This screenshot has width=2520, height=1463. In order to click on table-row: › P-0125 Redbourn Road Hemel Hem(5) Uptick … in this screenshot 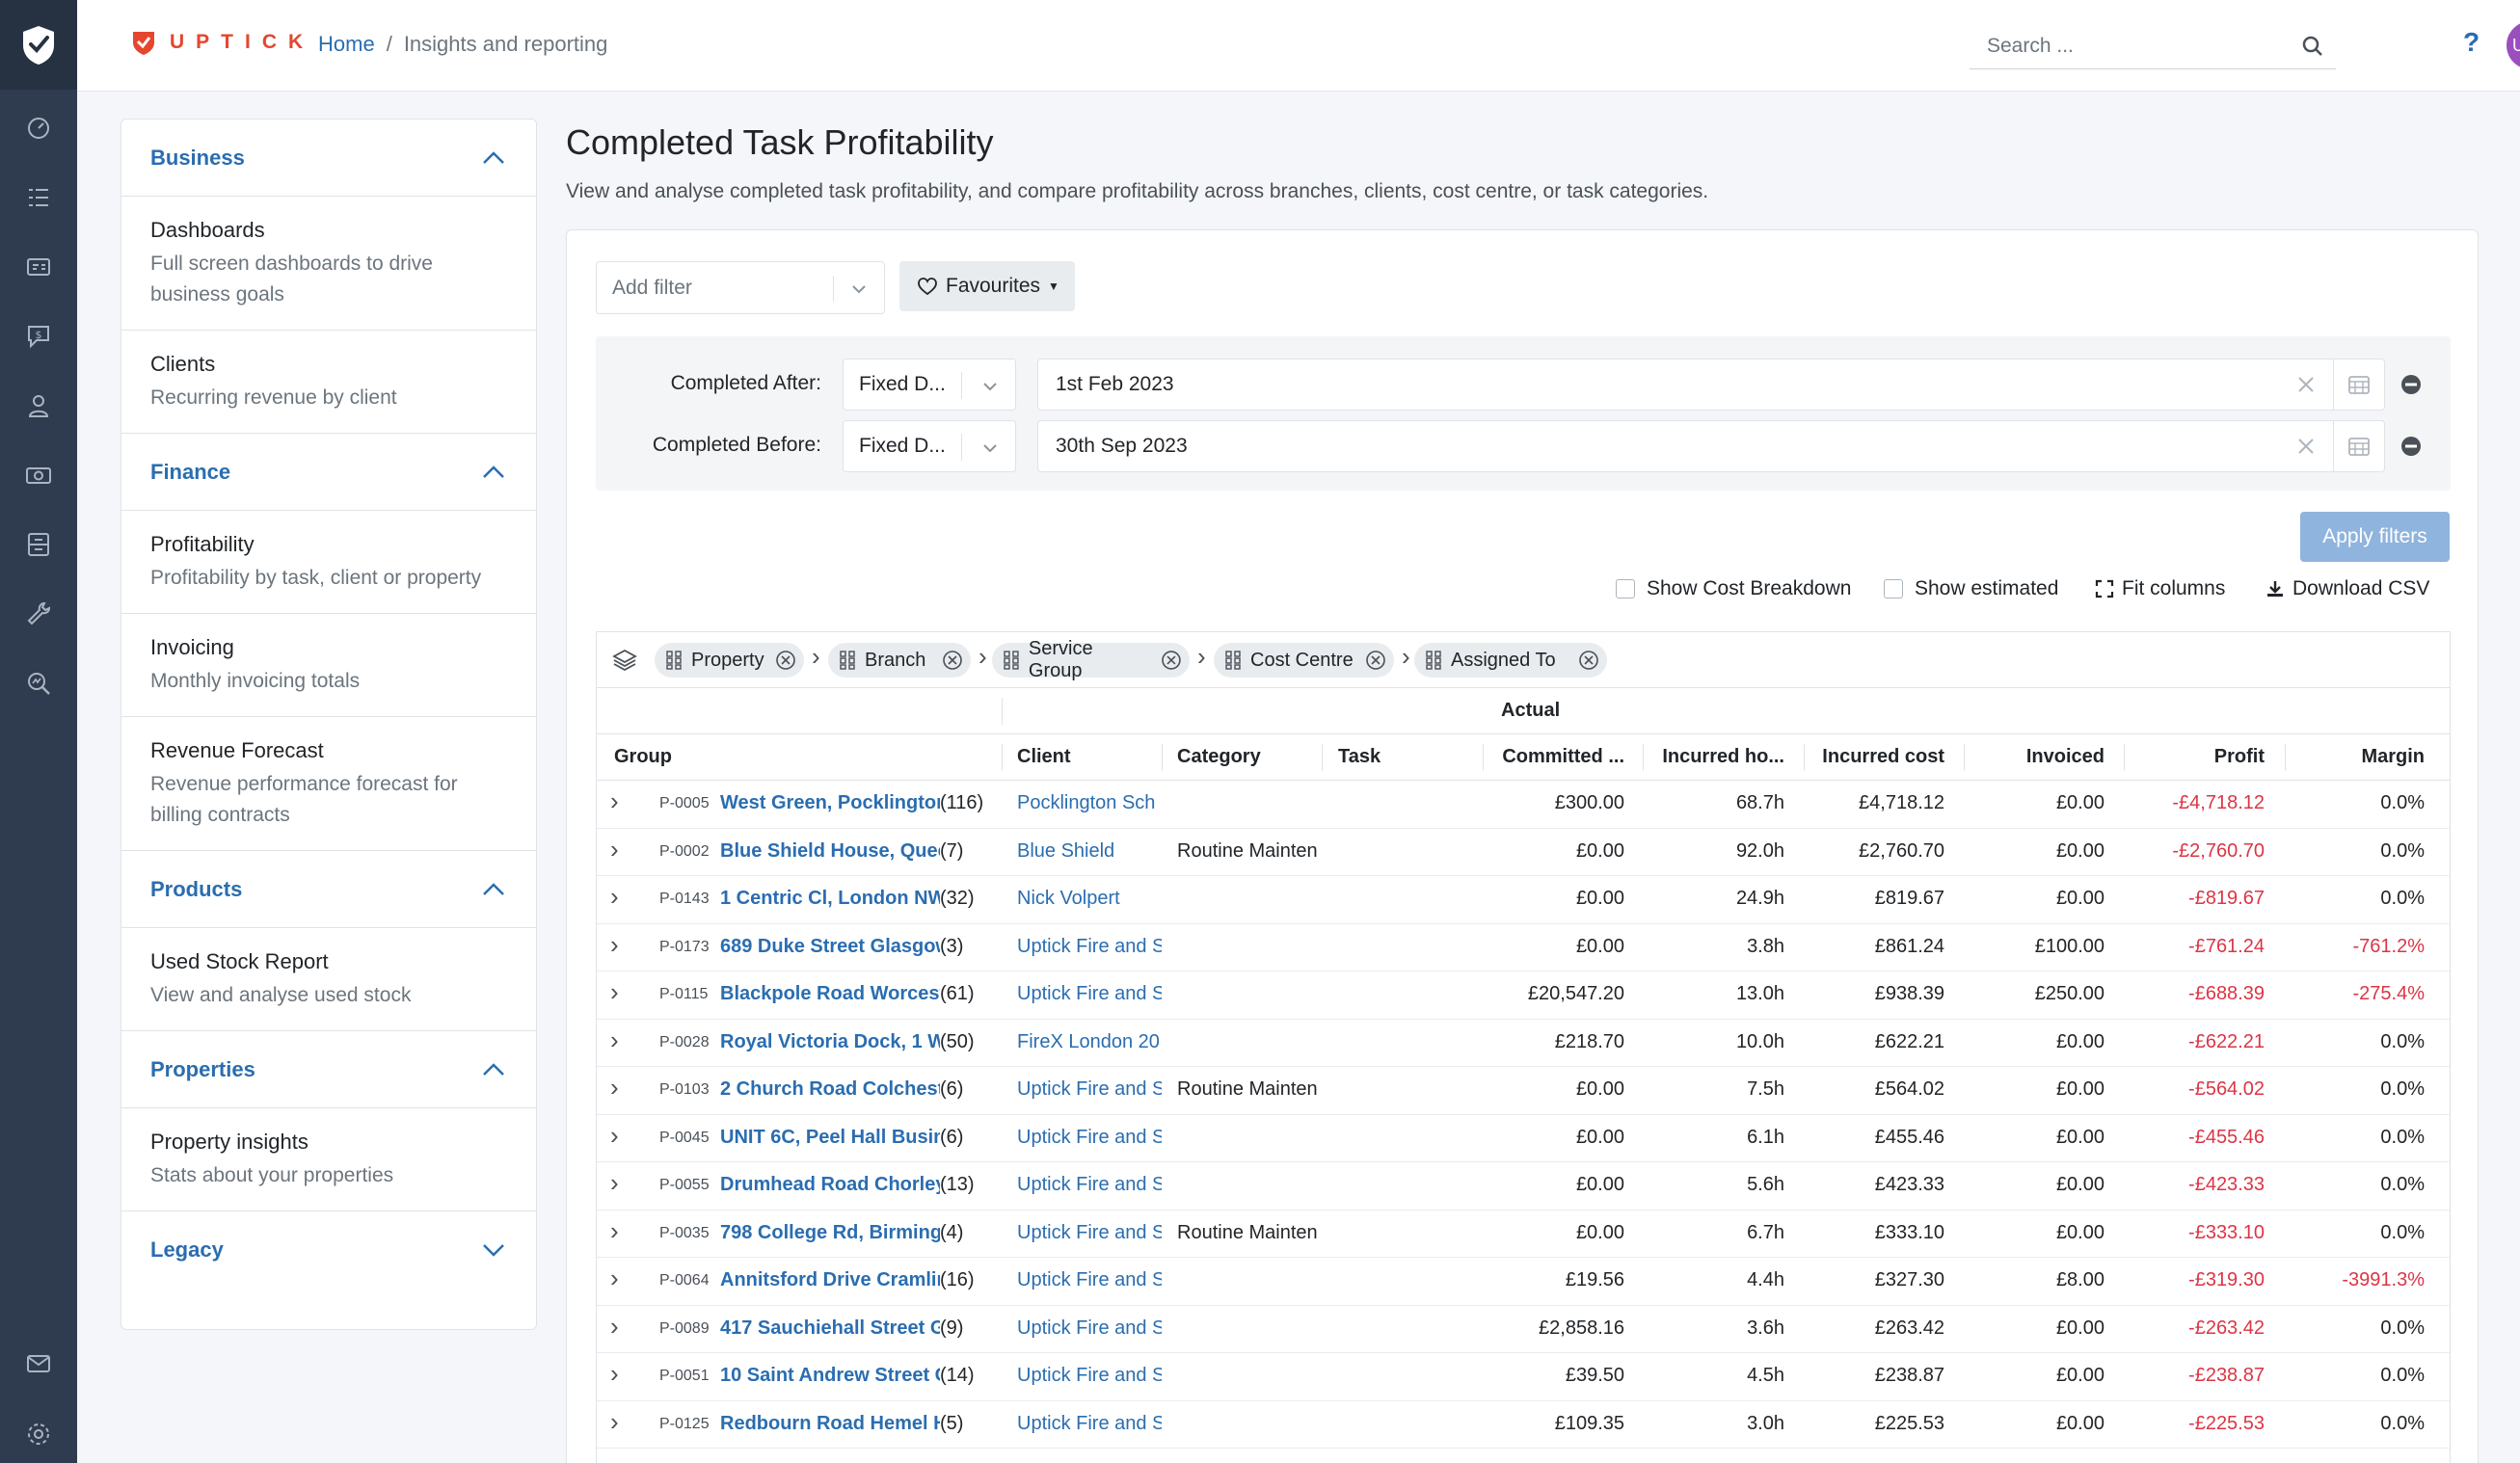, I will do `click(1524, 1425)`.